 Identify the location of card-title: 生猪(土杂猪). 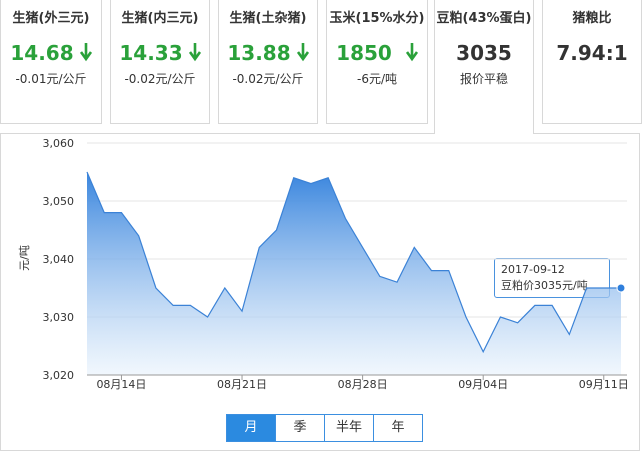
(268, 18).